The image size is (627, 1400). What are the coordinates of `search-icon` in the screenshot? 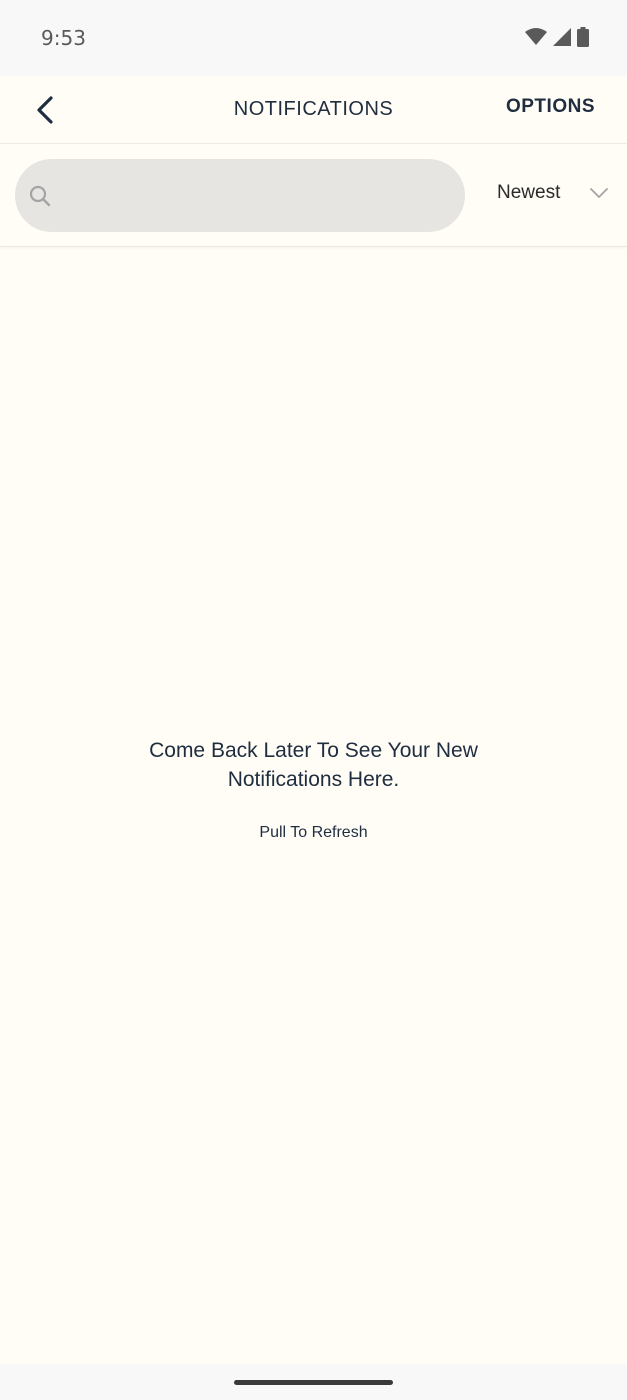 It's located at (40, 196).